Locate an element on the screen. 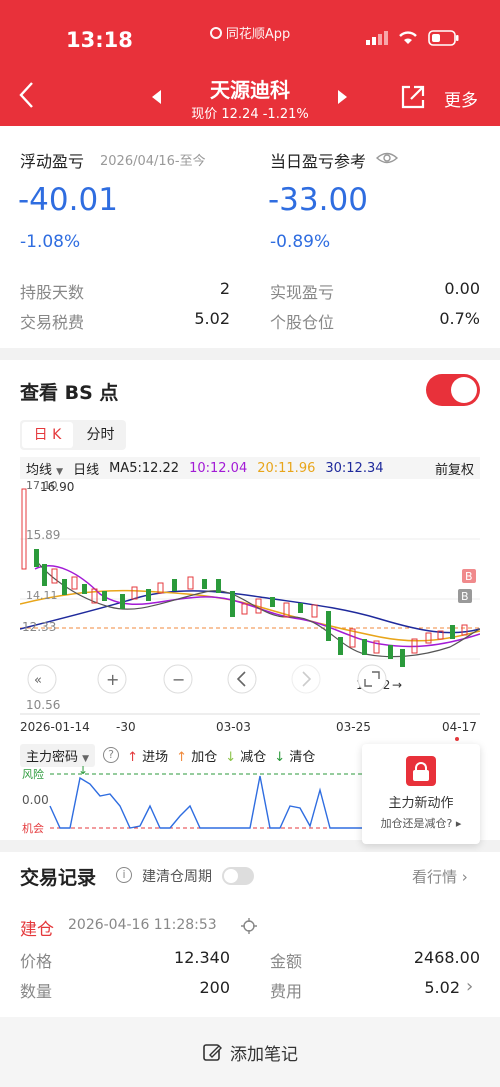  price-value: 12.340 is located at coordinates (202, 957).